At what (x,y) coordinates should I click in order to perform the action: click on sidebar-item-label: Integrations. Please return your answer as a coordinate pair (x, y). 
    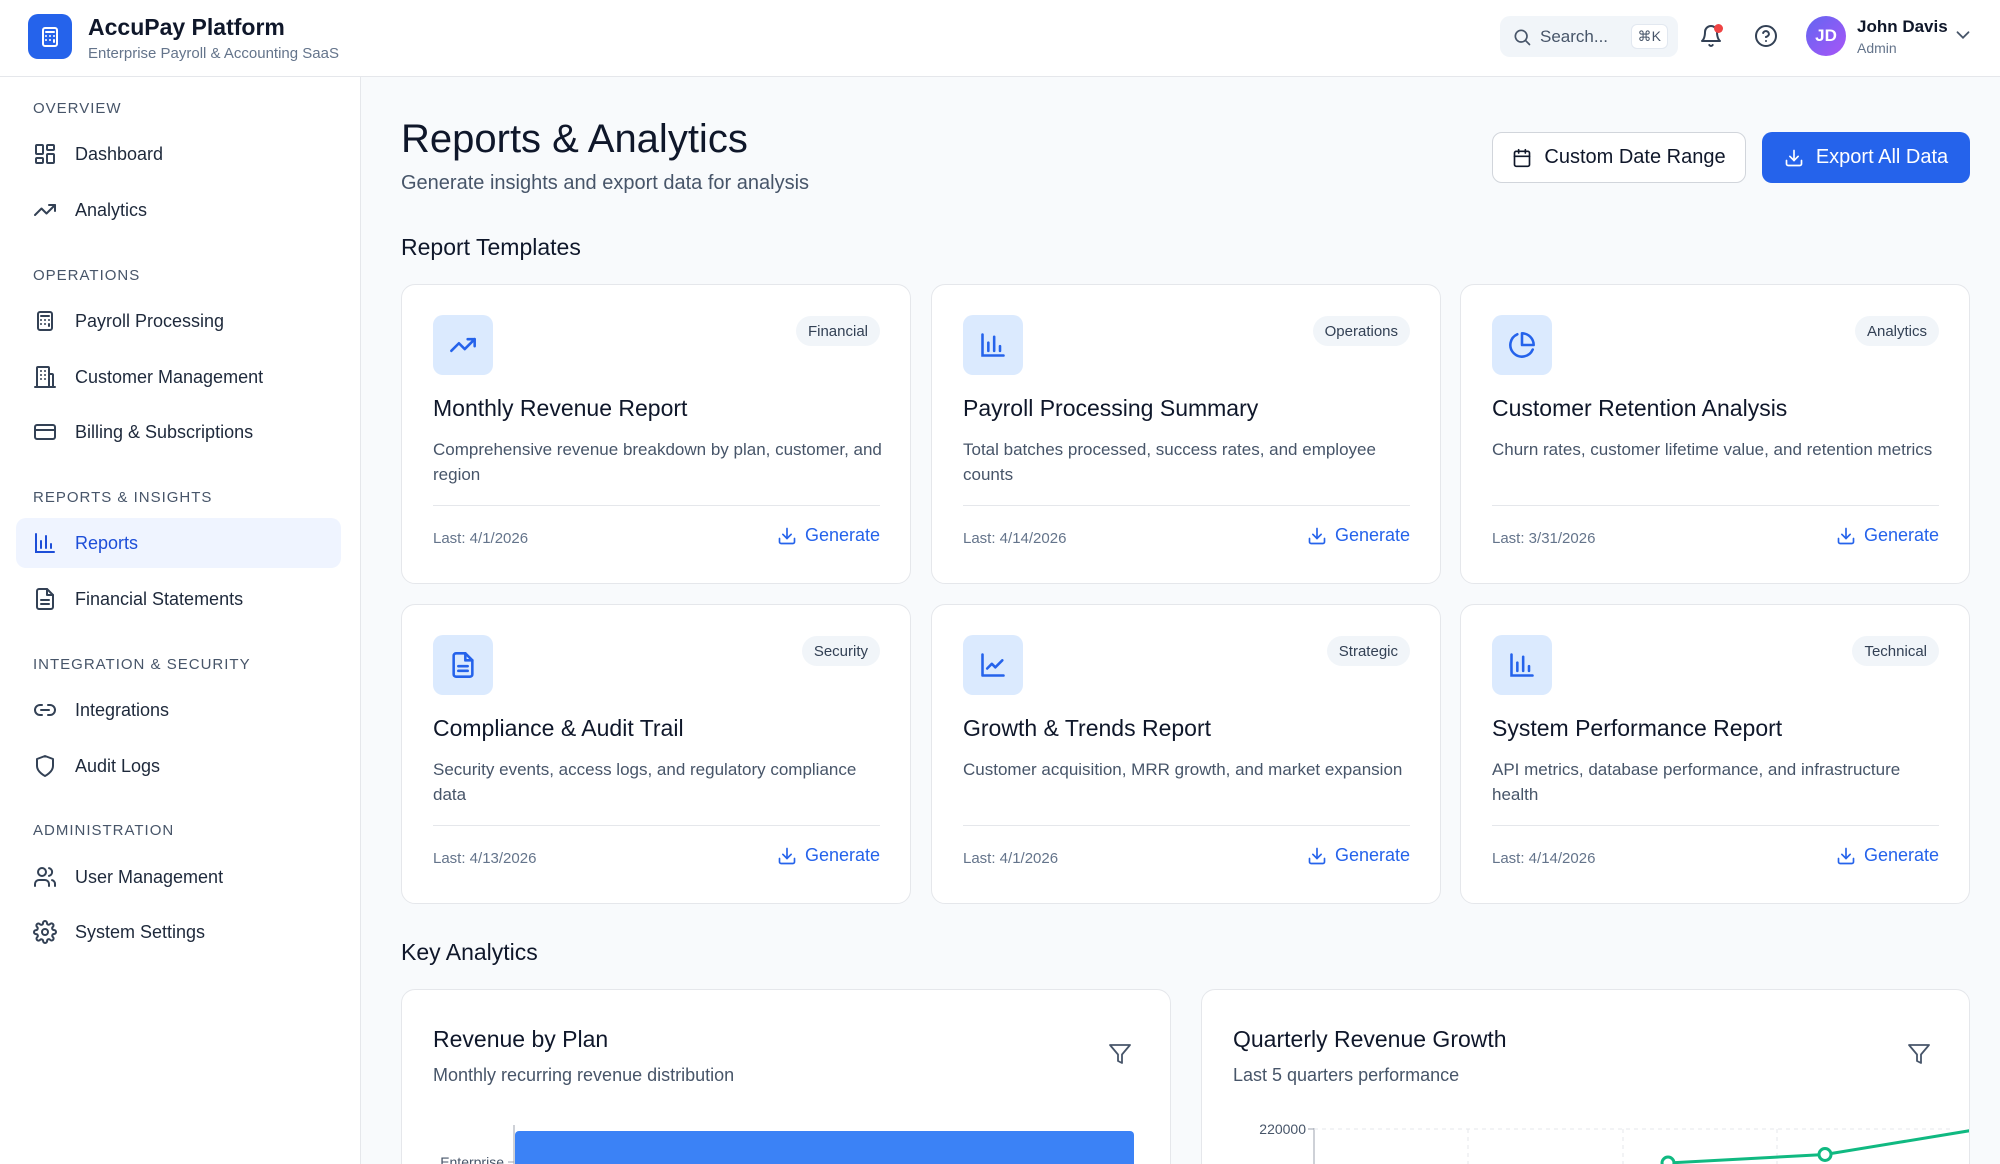
    Looking at the image, I should click on (122, 709).